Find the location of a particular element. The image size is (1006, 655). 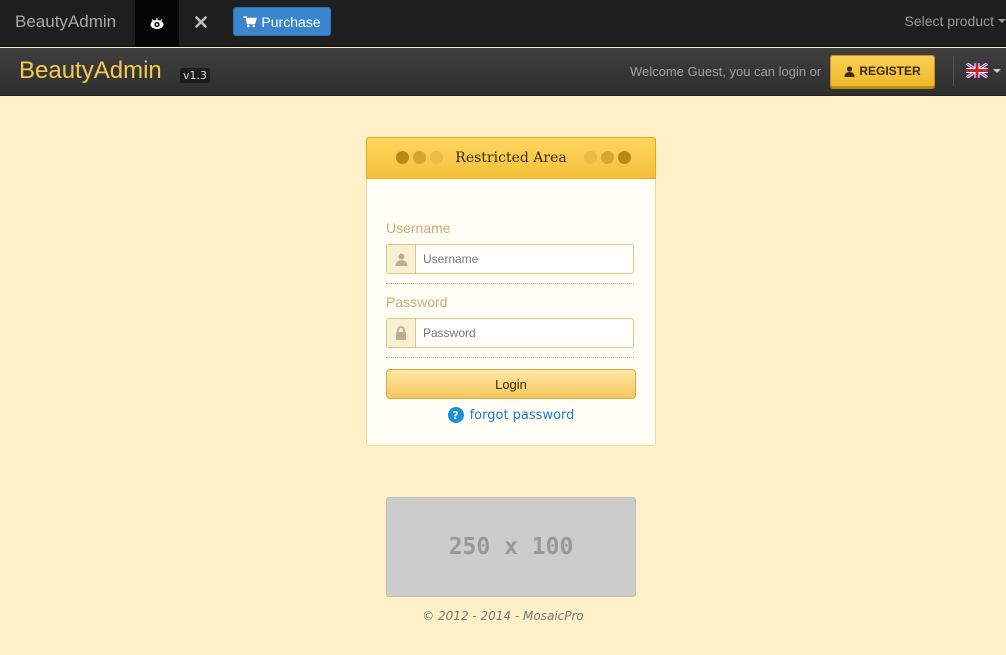

preview-tab is located at coordinates (157, 23).